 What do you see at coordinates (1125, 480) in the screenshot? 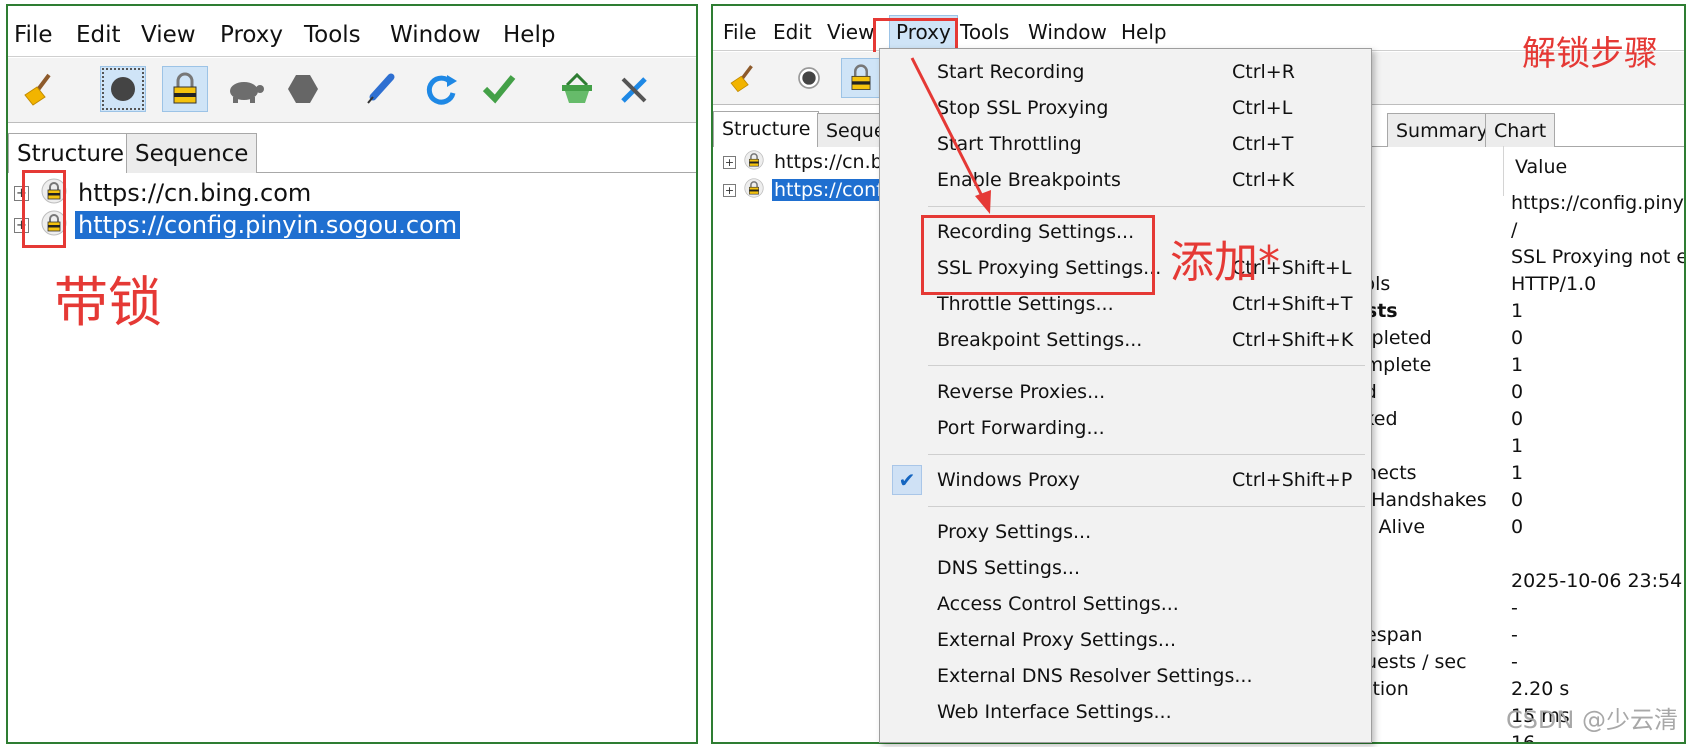
I see `menu-item-windows-proxy: ✔ Windows Proxy Ctrl+Shift+P` at bounding box center [1125, 480].